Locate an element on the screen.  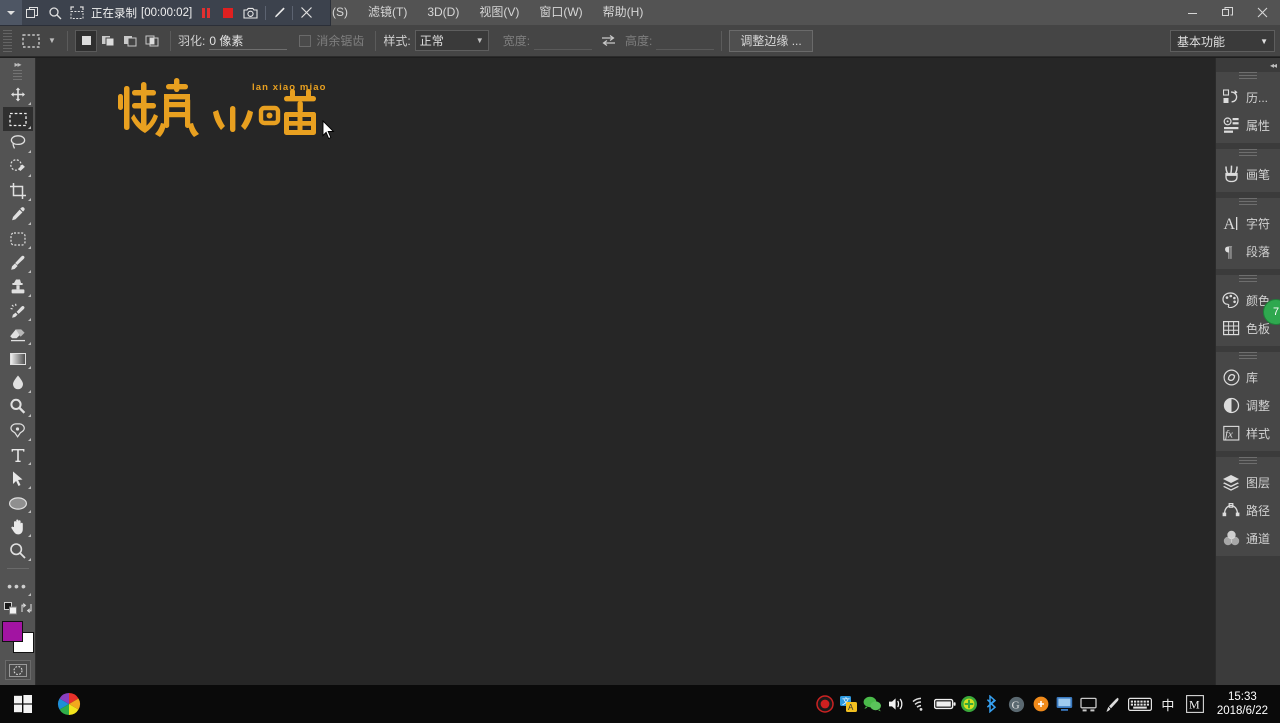
region-select-icon is located at coordinates (77, 12).